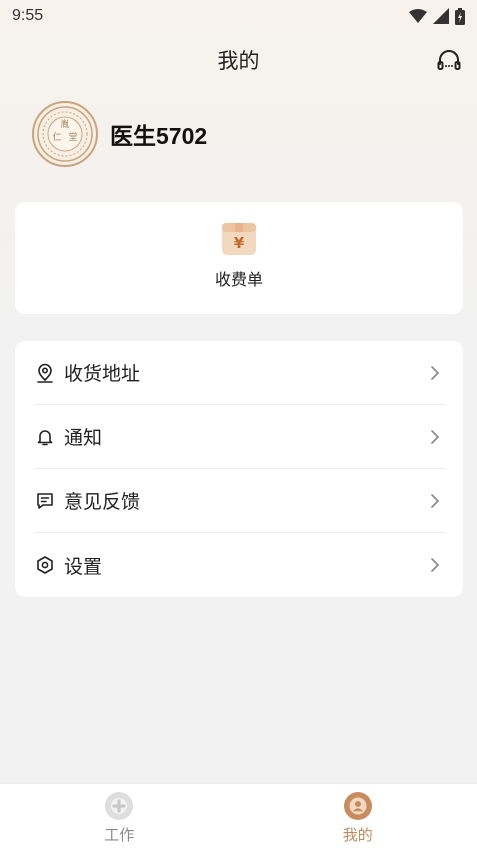  I want to click on page-header: 我的, so click(238, 60).